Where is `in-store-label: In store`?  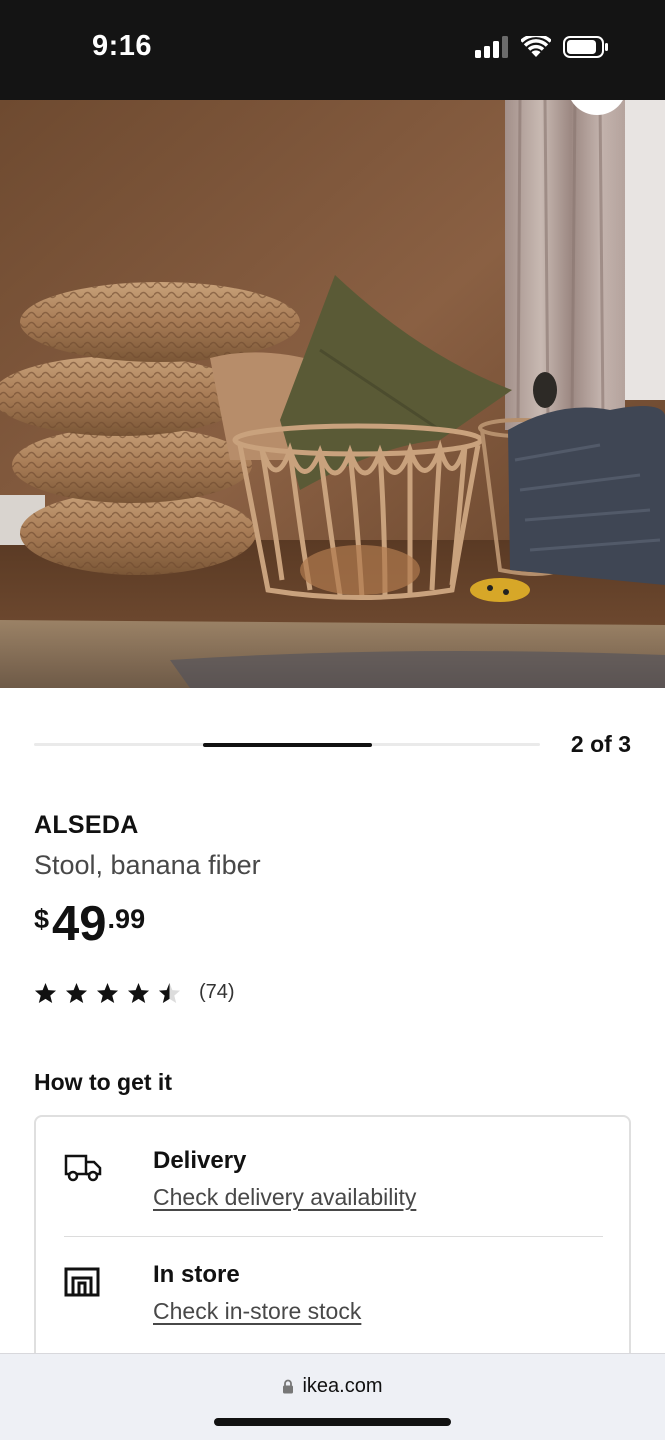 in-store-label: In store is located at coordinates (196, 1274).